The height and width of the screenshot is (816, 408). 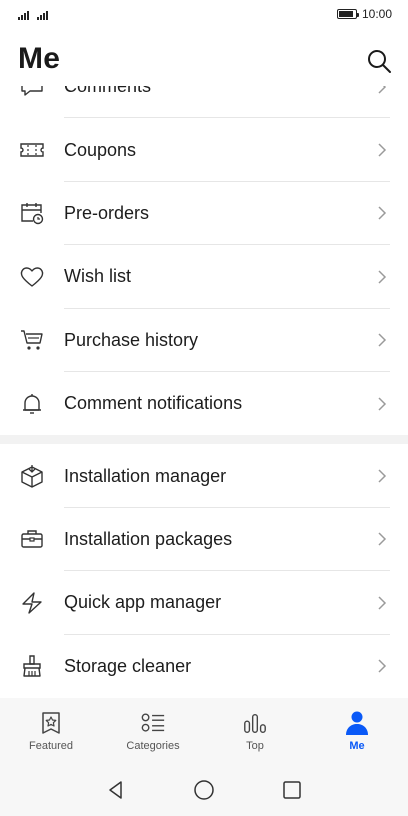 I want to click on calendar-clock-icon, so click(x=32, y=213).